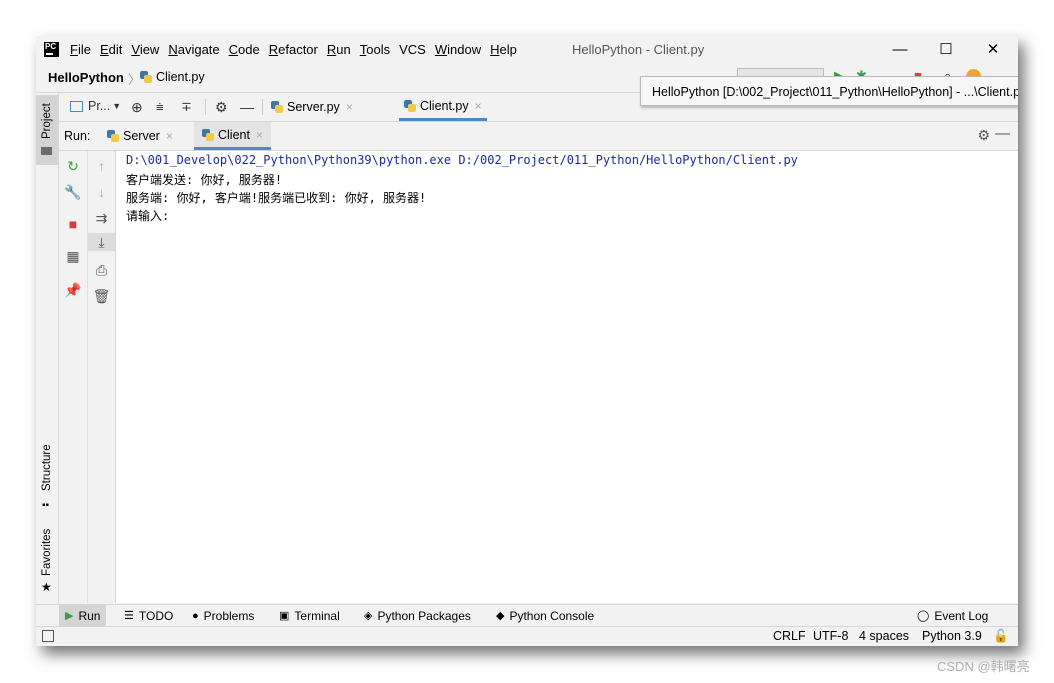 This screenshot has height=683, width=1054. I want to click on python-console-tool-label: Python Console, so click(552, 616).